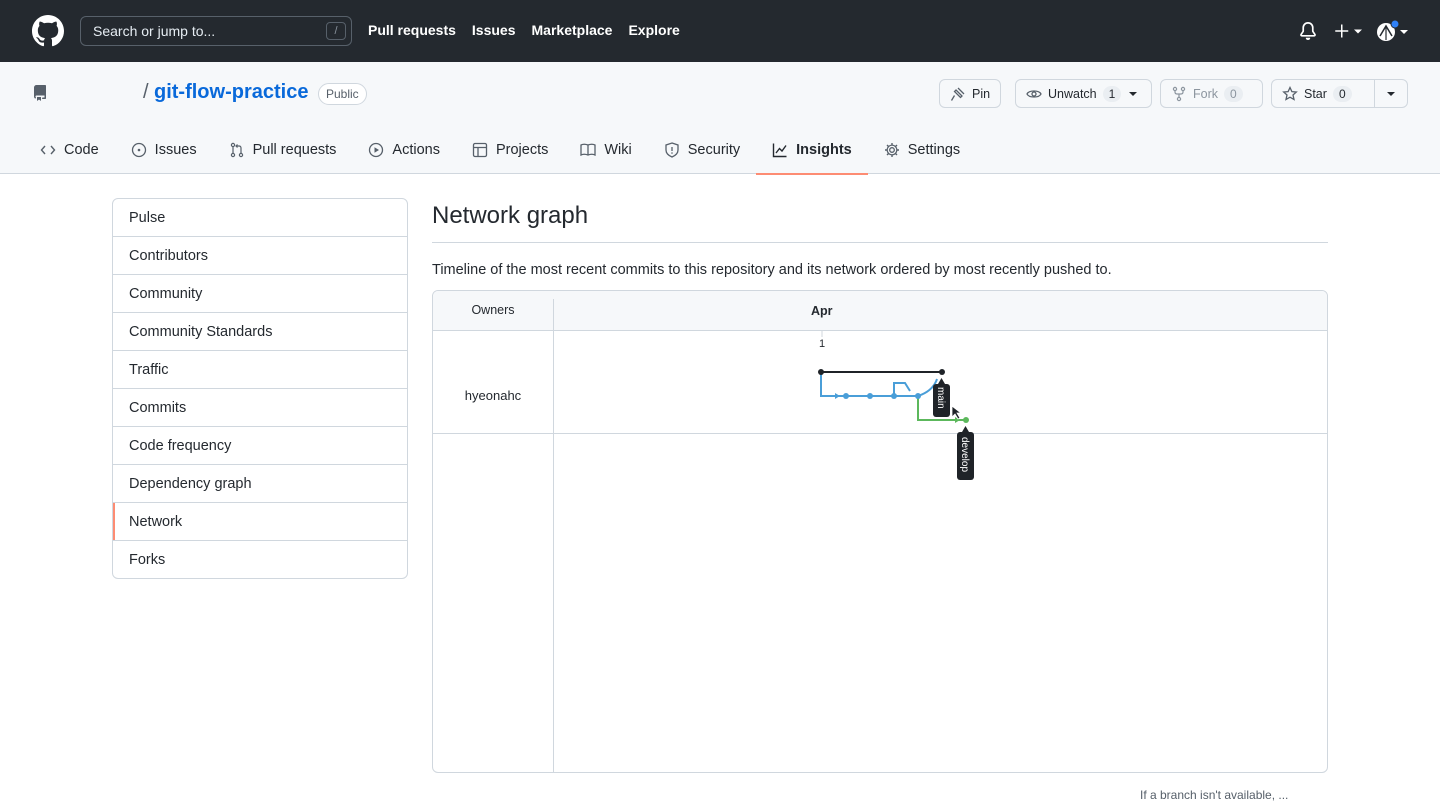 The height and width of the screenshot is (802, 1440). I want to click on tab-security-label: Security, so click(714, 150).